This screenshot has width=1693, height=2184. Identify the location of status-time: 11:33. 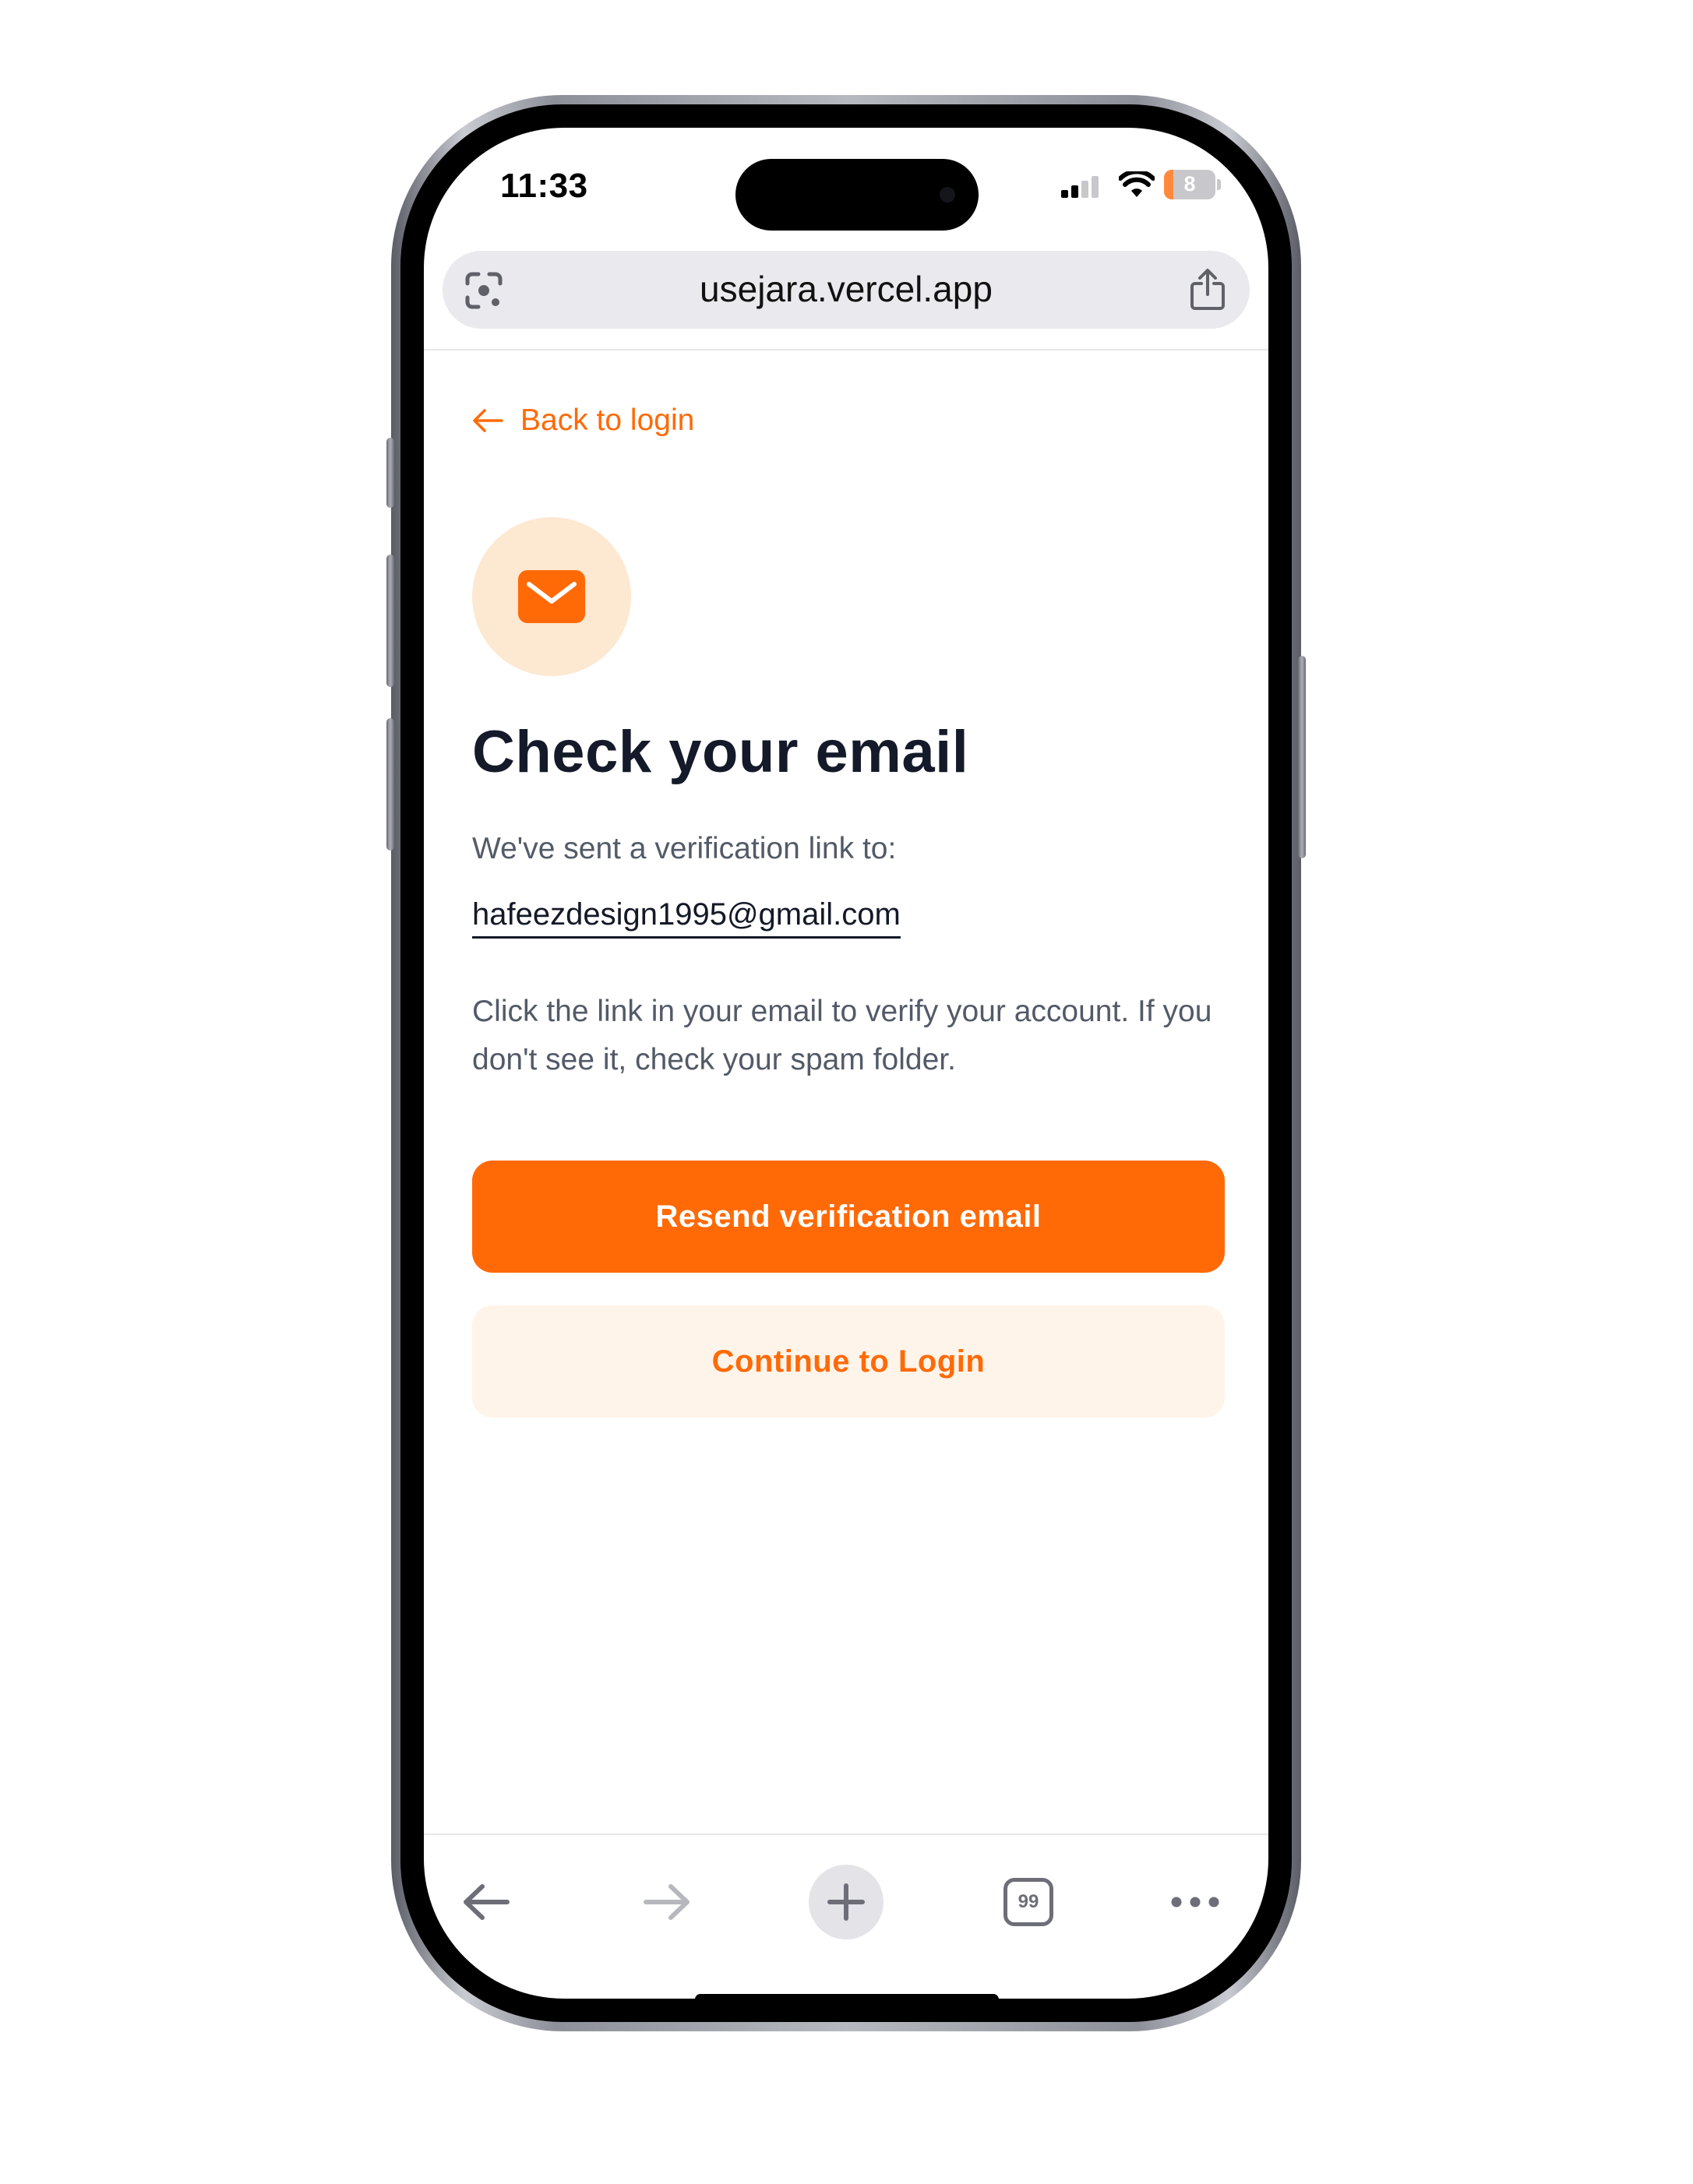
(544, 186).